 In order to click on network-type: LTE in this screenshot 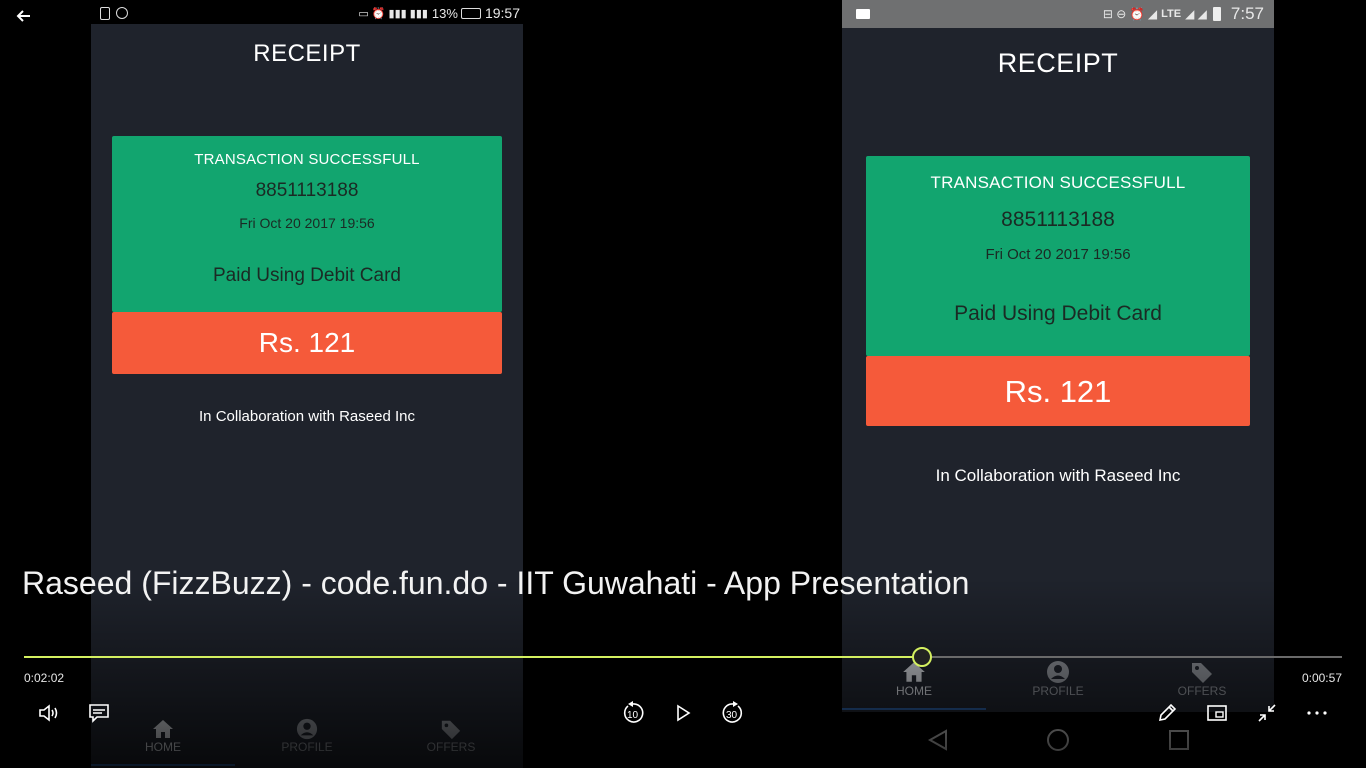, I will do `click(1171, 14)`.